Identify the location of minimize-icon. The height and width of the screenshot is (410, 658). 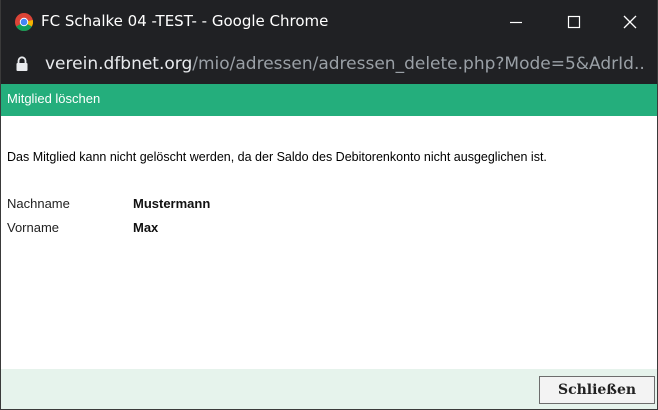
(516, 22).